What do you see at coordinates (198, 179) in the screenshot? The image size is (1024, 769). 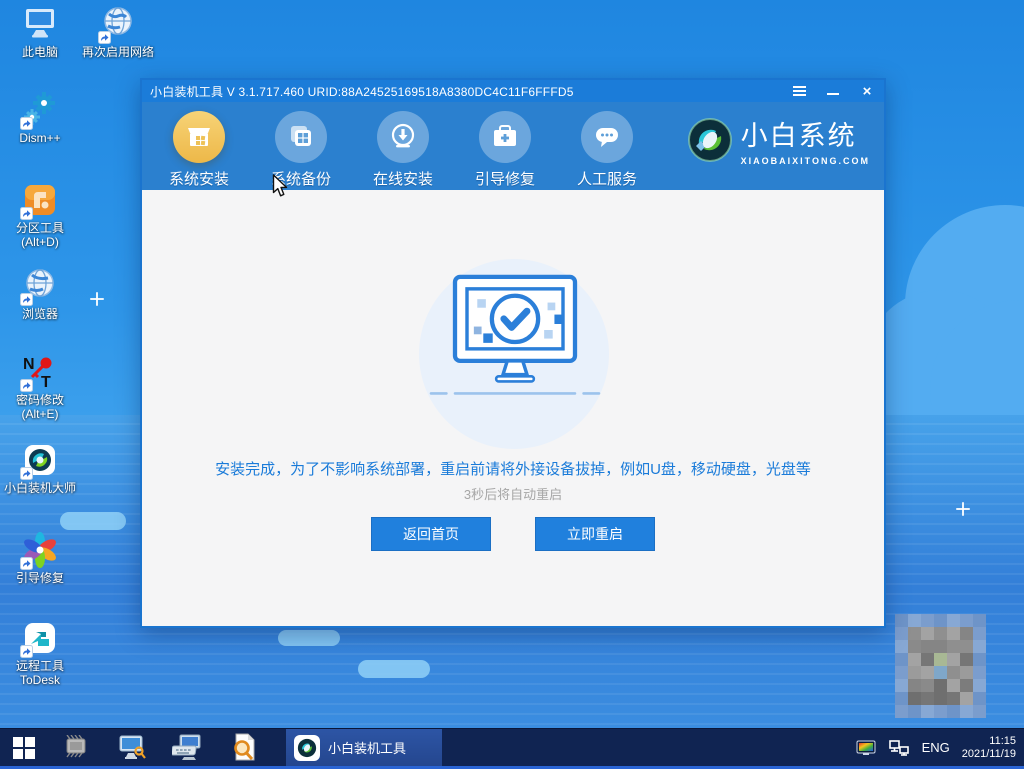 I see `nav-label: 系统安装` at bounding box center [198, 179].